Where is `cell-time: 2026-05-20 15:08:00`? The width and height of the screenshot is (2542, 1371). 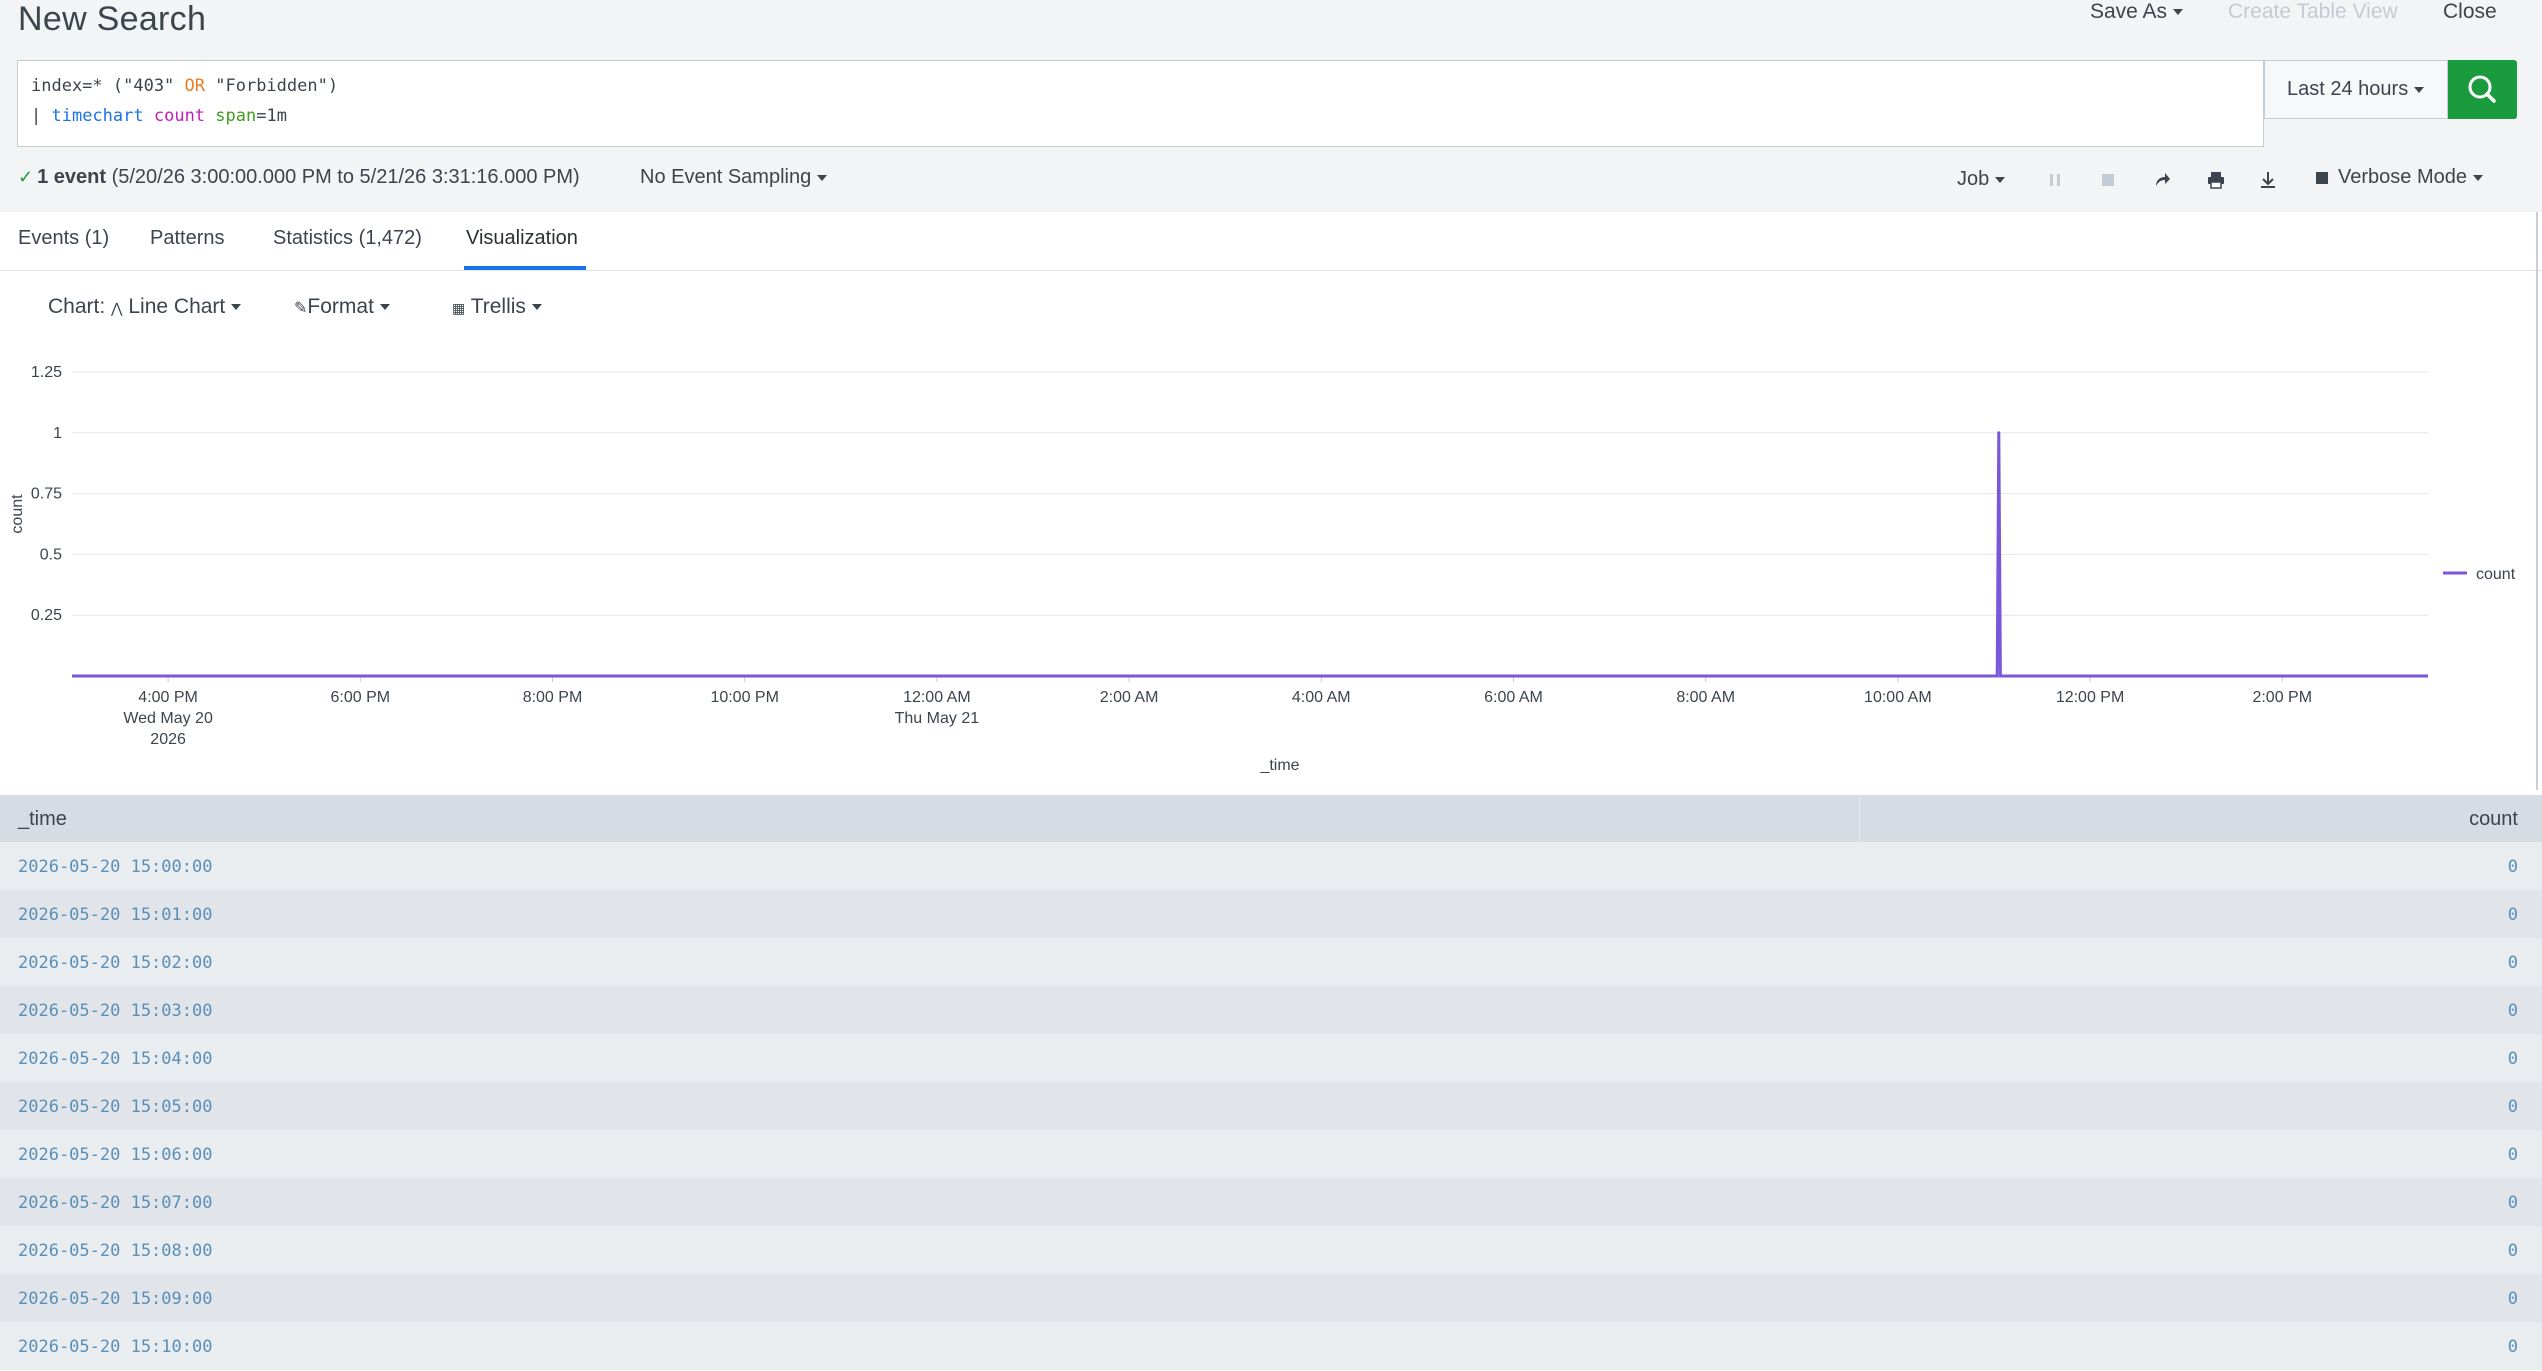
cell-time: 2026-05-20 15:08:00 is located at coordinates (115, 1251).